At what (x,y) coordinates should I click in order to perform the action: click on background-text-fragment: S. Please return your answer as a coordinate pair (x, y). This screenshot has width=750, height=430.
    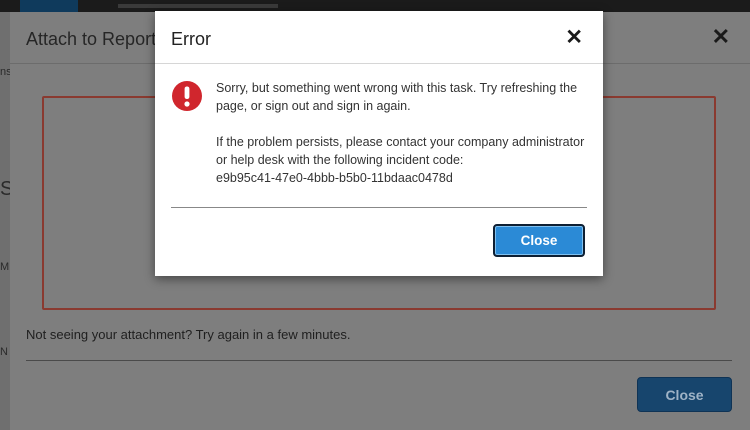
    Looking at the image, I should click on (5, 189).